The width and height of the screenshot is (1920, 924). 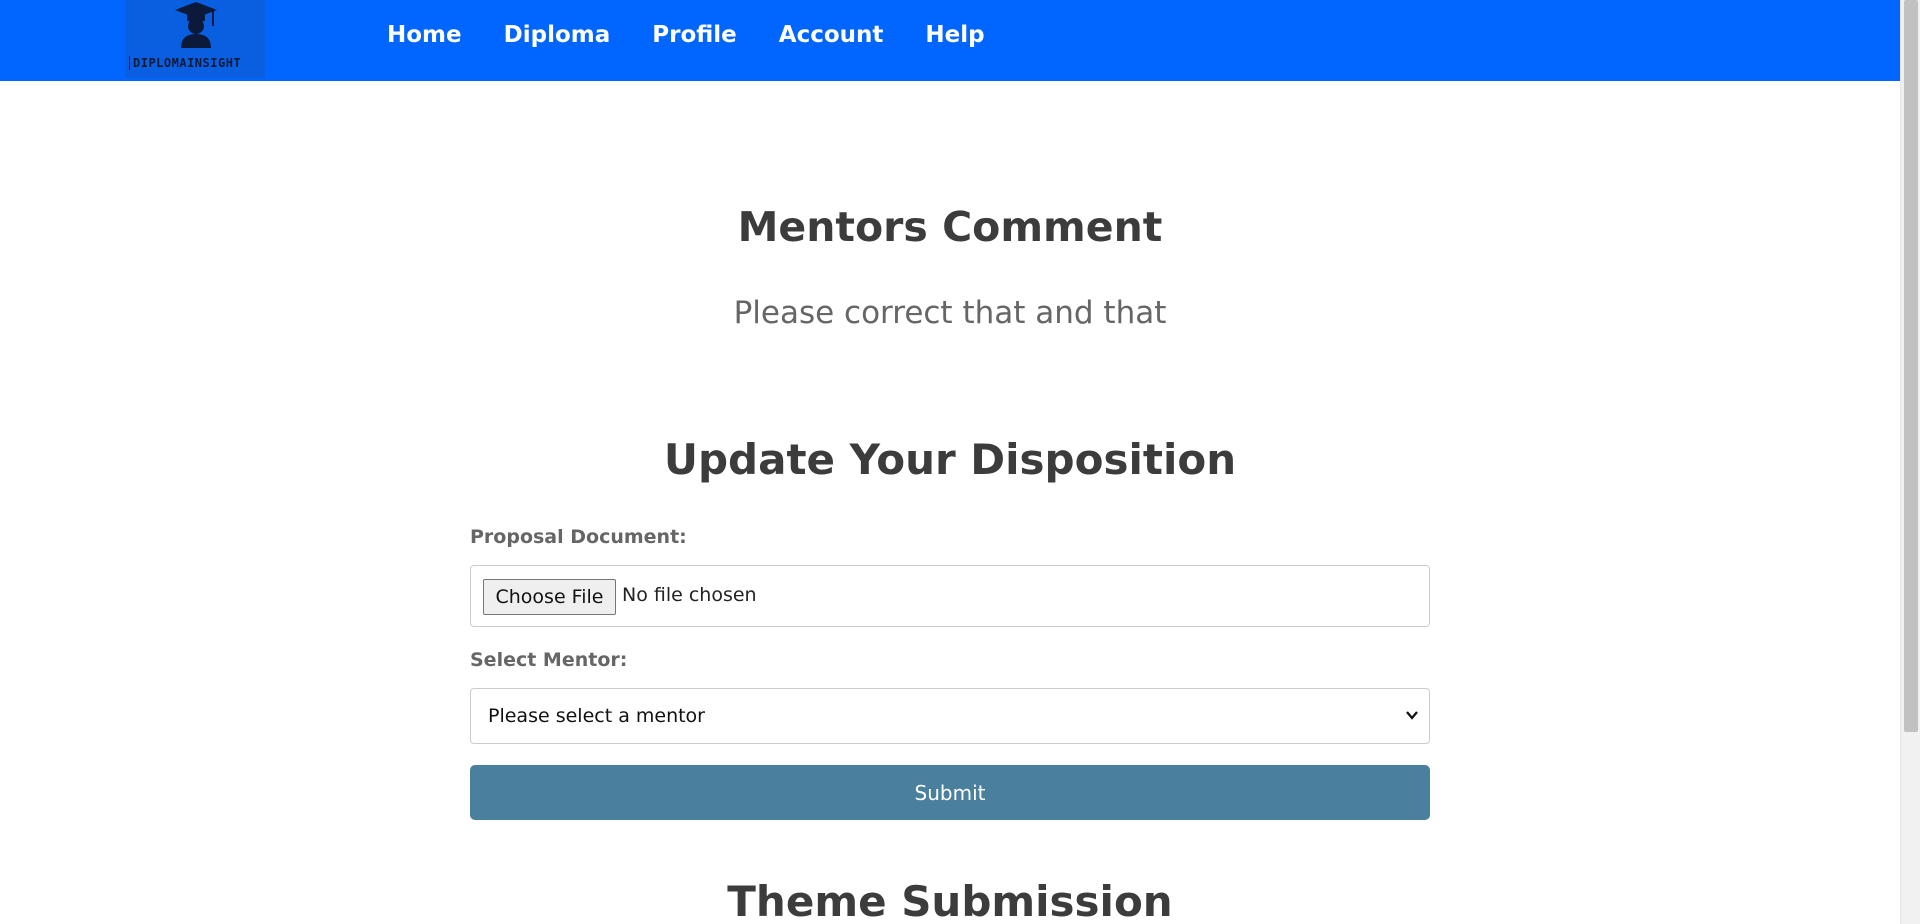 What do you see at coordinates (557, 35) in the screenshot?
I see `nav-diploma: Diploma` at bounding box center [557, 35].